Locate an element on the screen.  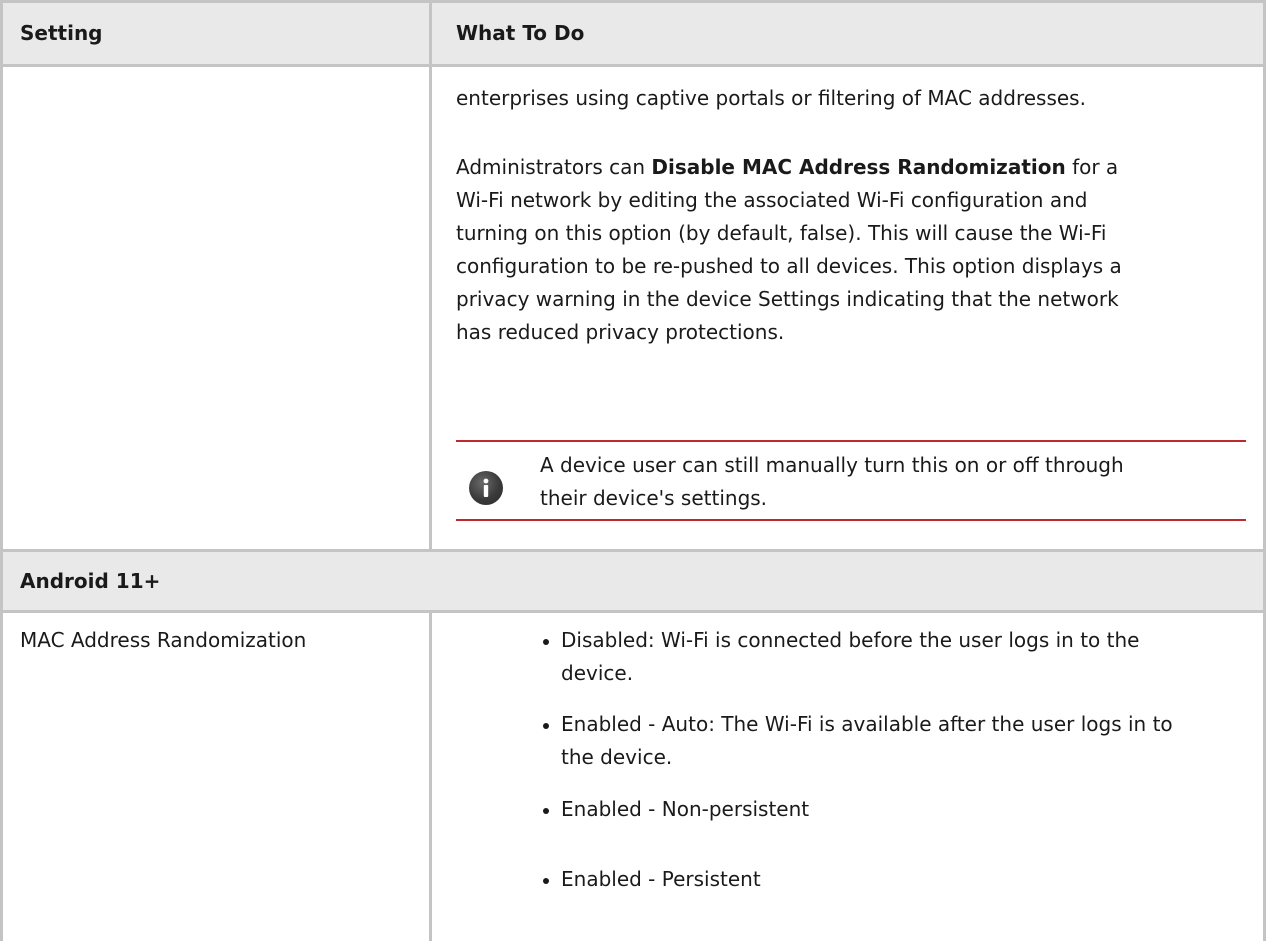
note-top-rule is located at coordinates (851, 441).